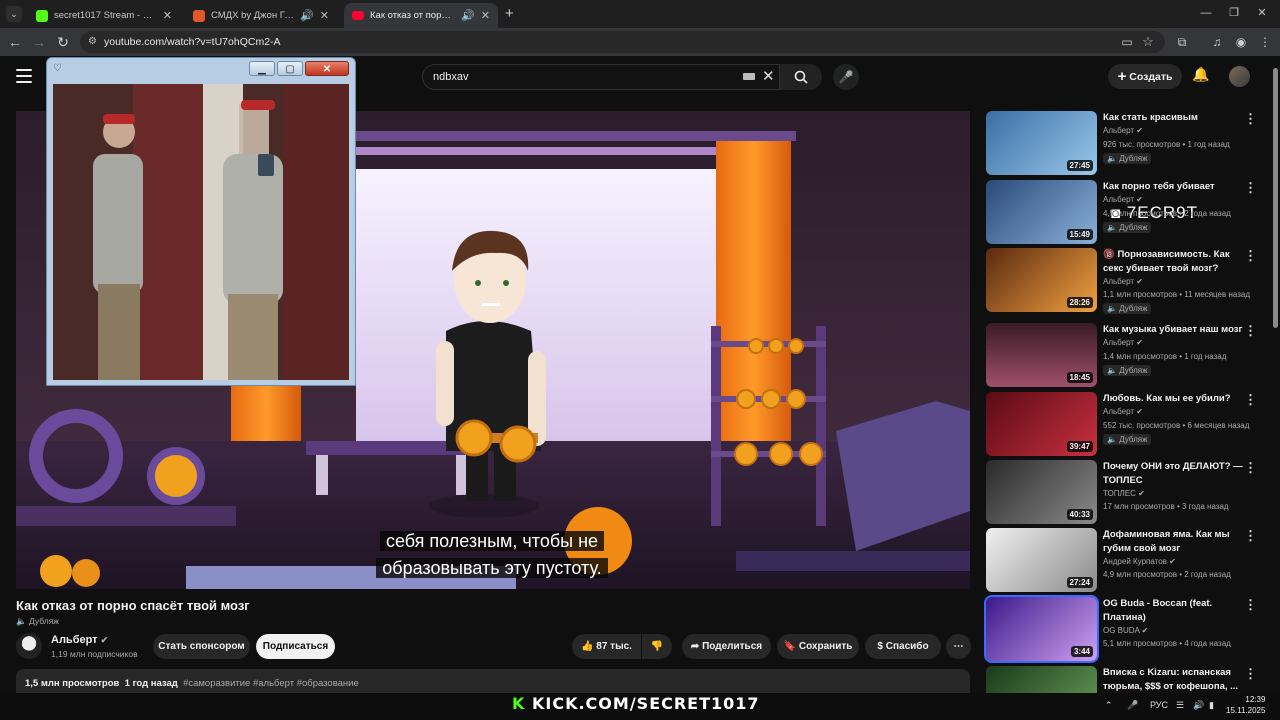 Image resolution: width=1280 pixels, height=720 pixels. I want to click on user-avatar, so click(1239, 76).